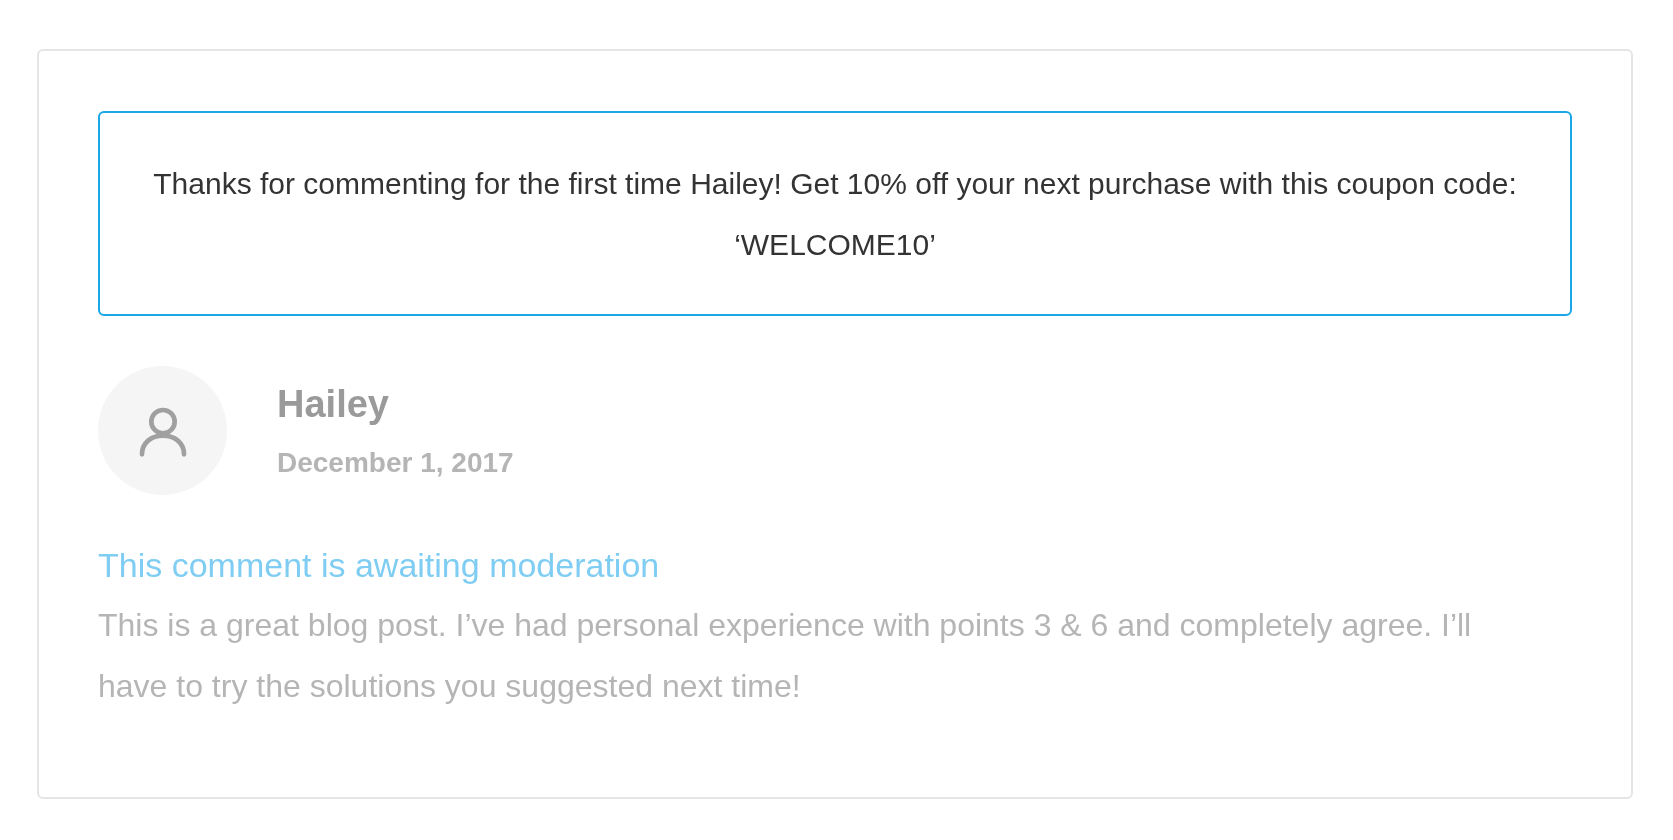 The image size is (1673, 840). Describe the element at coordinates (785, 656) in the screenshot. I see `comment-body: This is a great blog post. I’ve had personal experience with points 3 & 6 and completely agree. I’ll have to try the solutions you suggested next time!` at that location.